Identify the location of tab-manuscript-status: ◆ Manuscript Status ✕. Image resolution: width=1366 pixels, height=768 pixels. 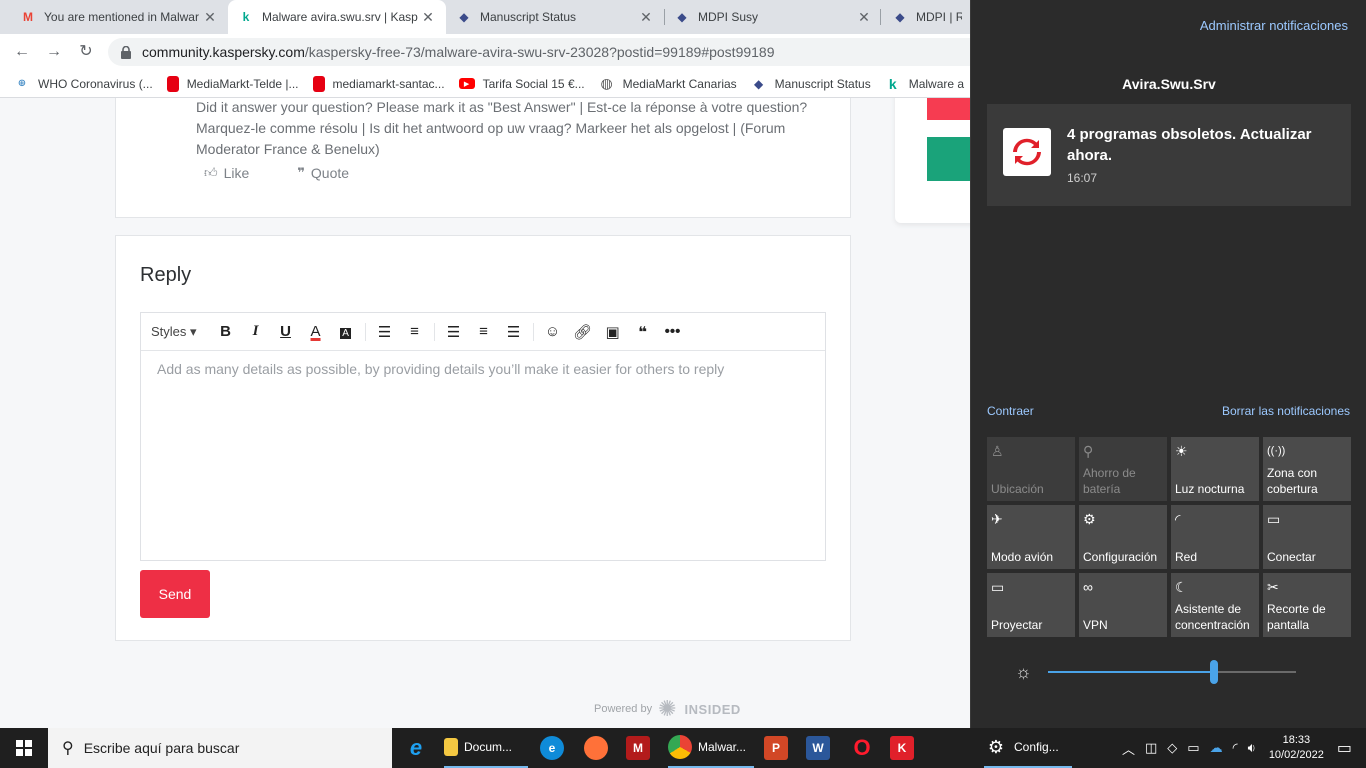
(555, 17).